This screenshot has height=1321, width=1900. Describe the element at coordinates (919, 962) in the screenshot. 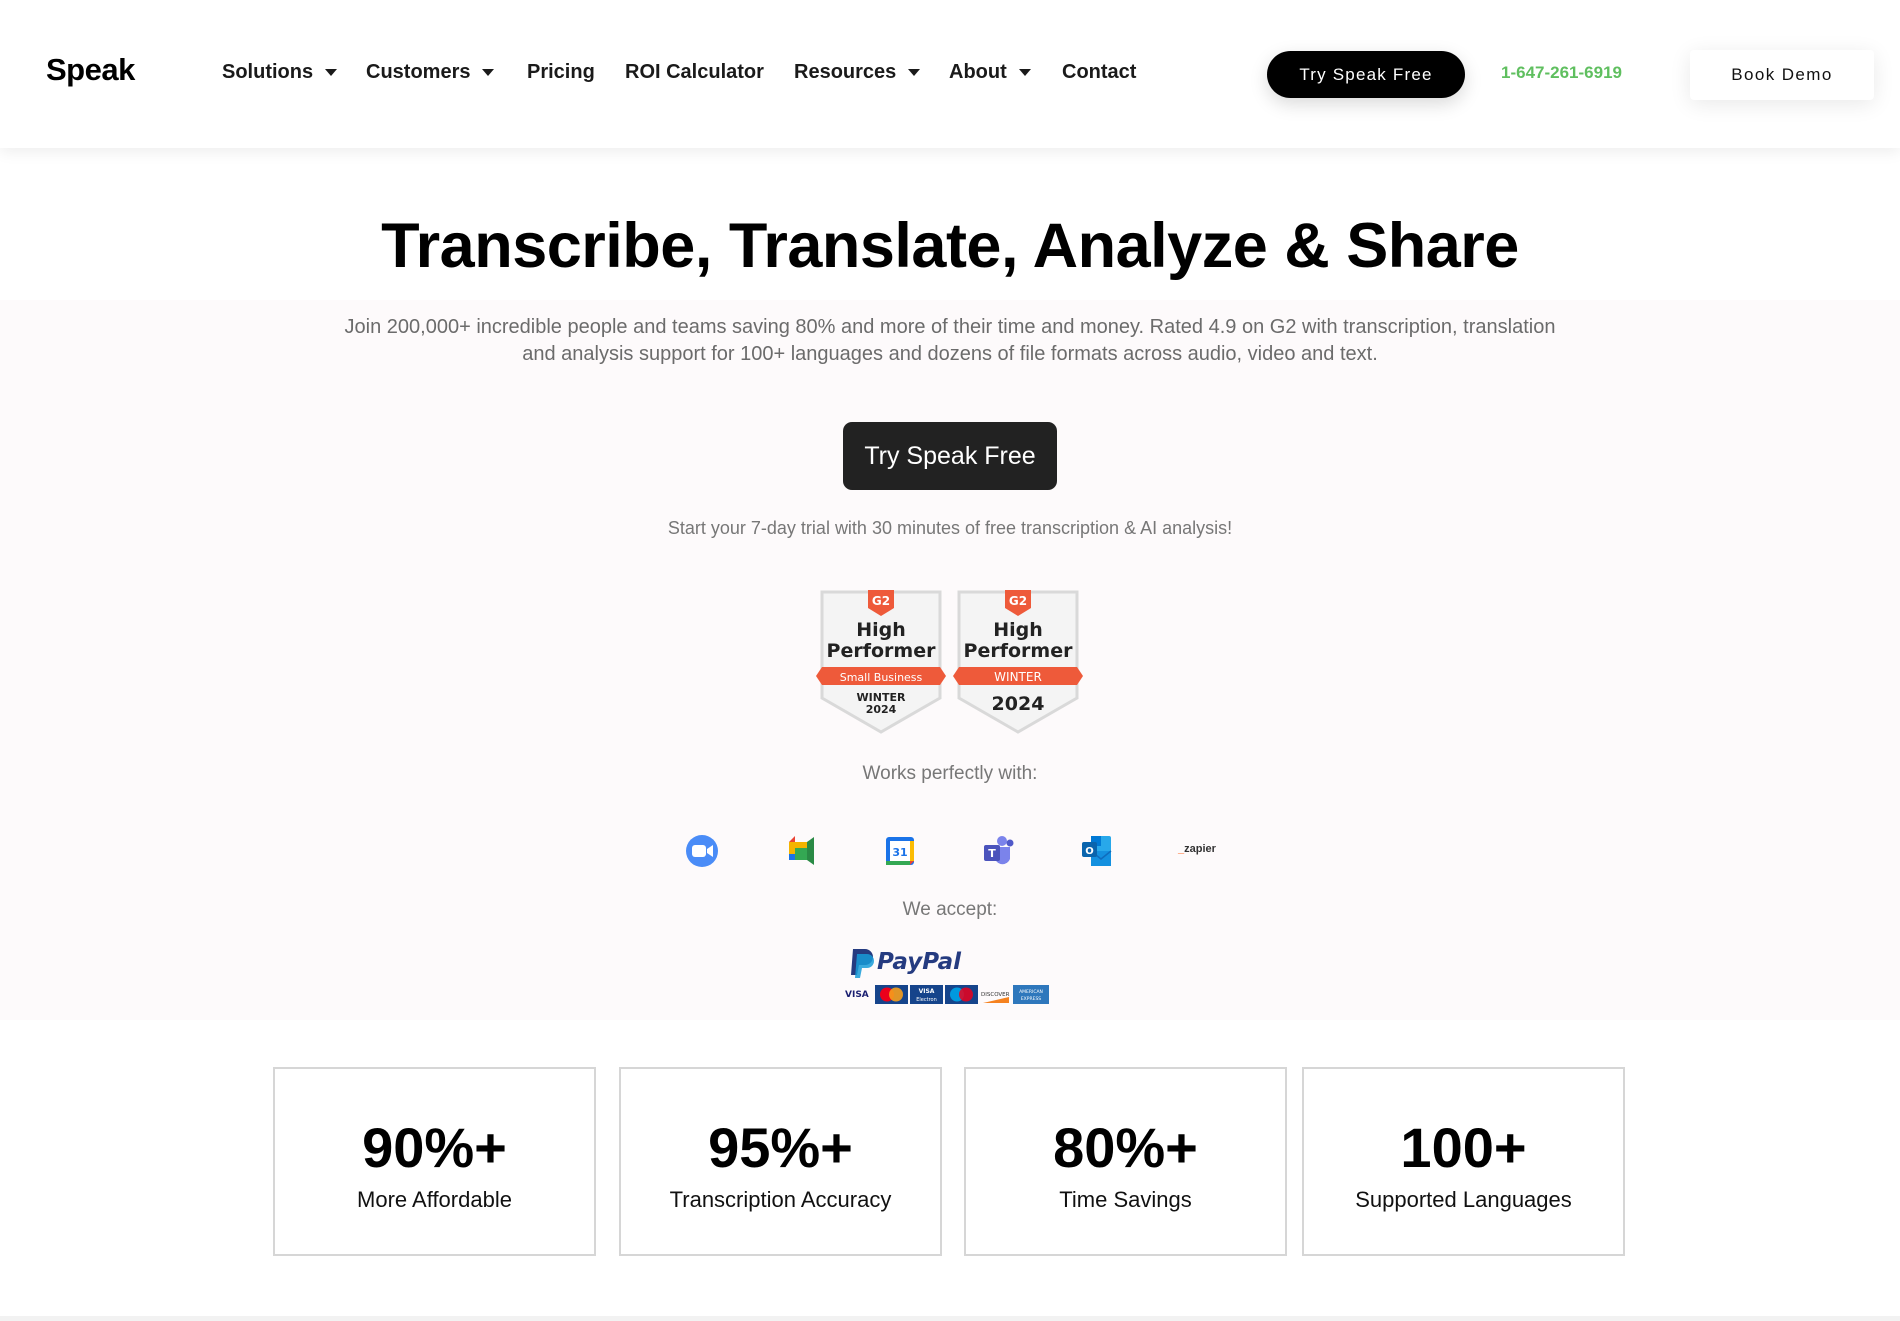

I see `paypal-text: PayPal` at that location.